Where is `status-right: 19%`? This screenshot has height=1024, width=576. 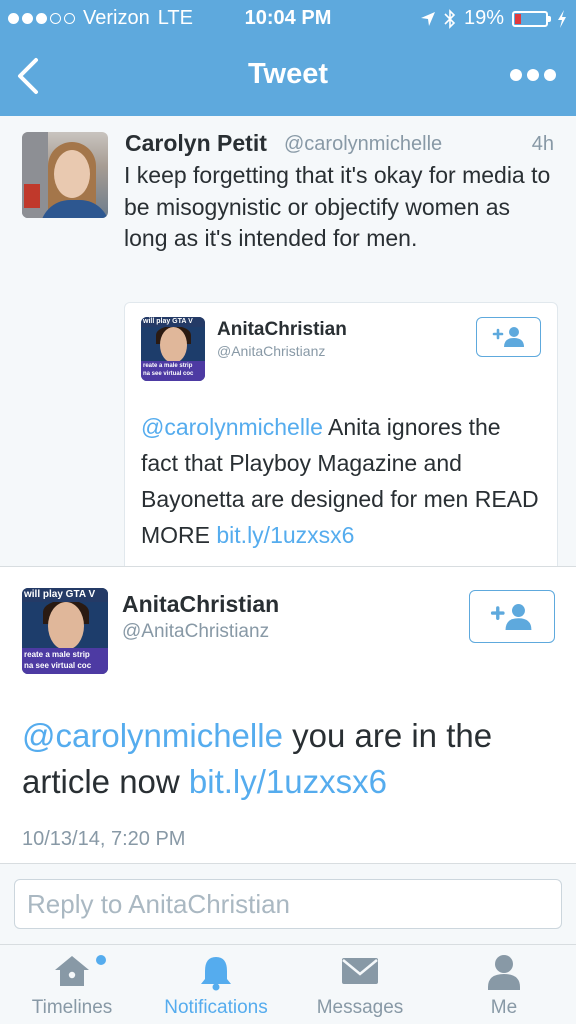
status-right: 19% is located at coordinates (494, 18).